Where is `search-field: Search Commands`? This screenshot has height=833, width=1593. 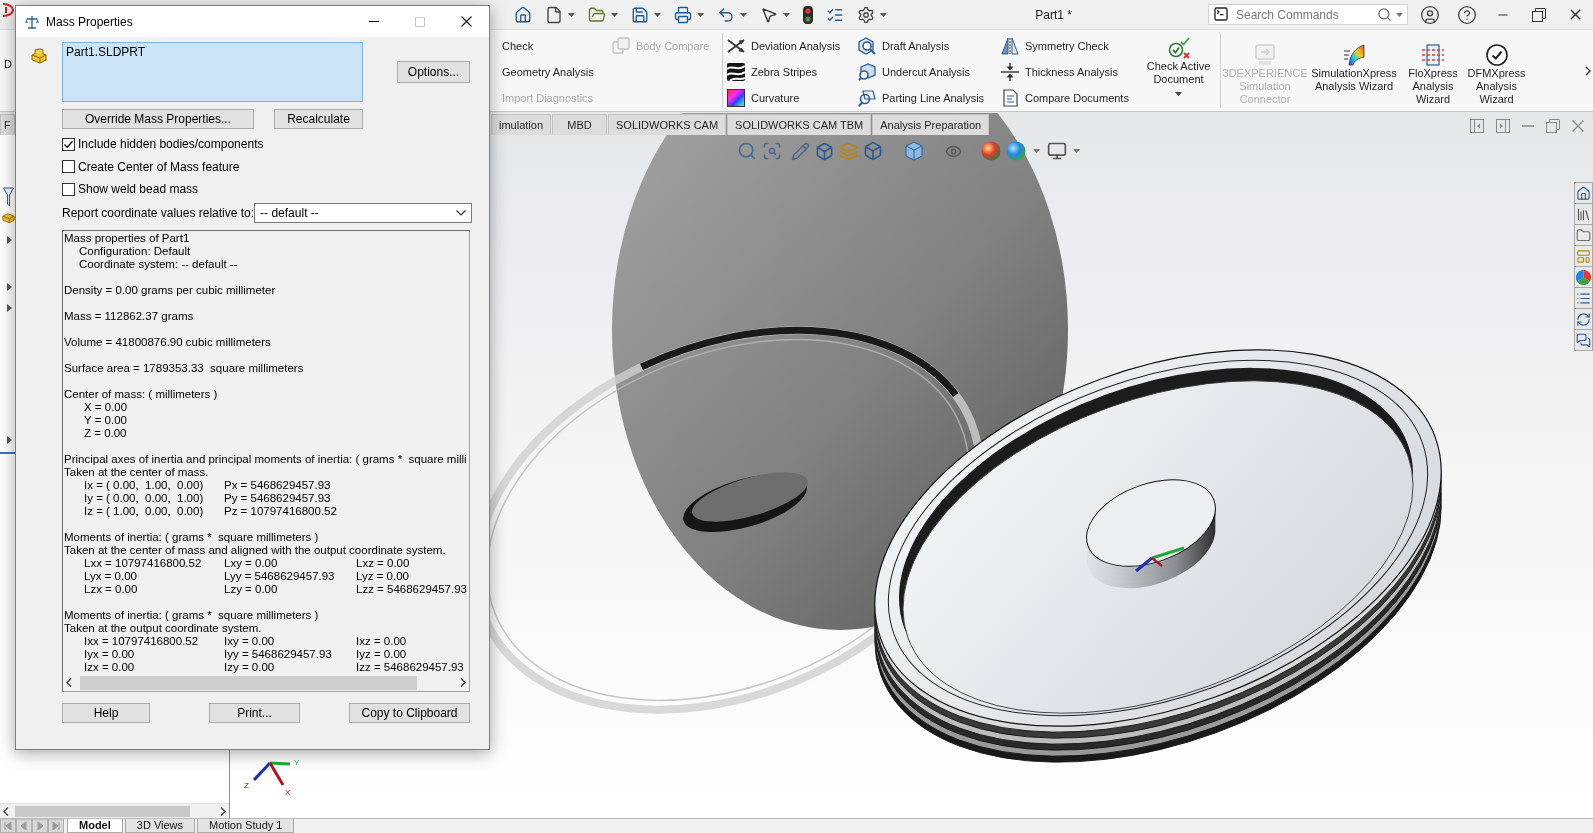 search-field: Search Commands is located at coordinates (1308, 14).